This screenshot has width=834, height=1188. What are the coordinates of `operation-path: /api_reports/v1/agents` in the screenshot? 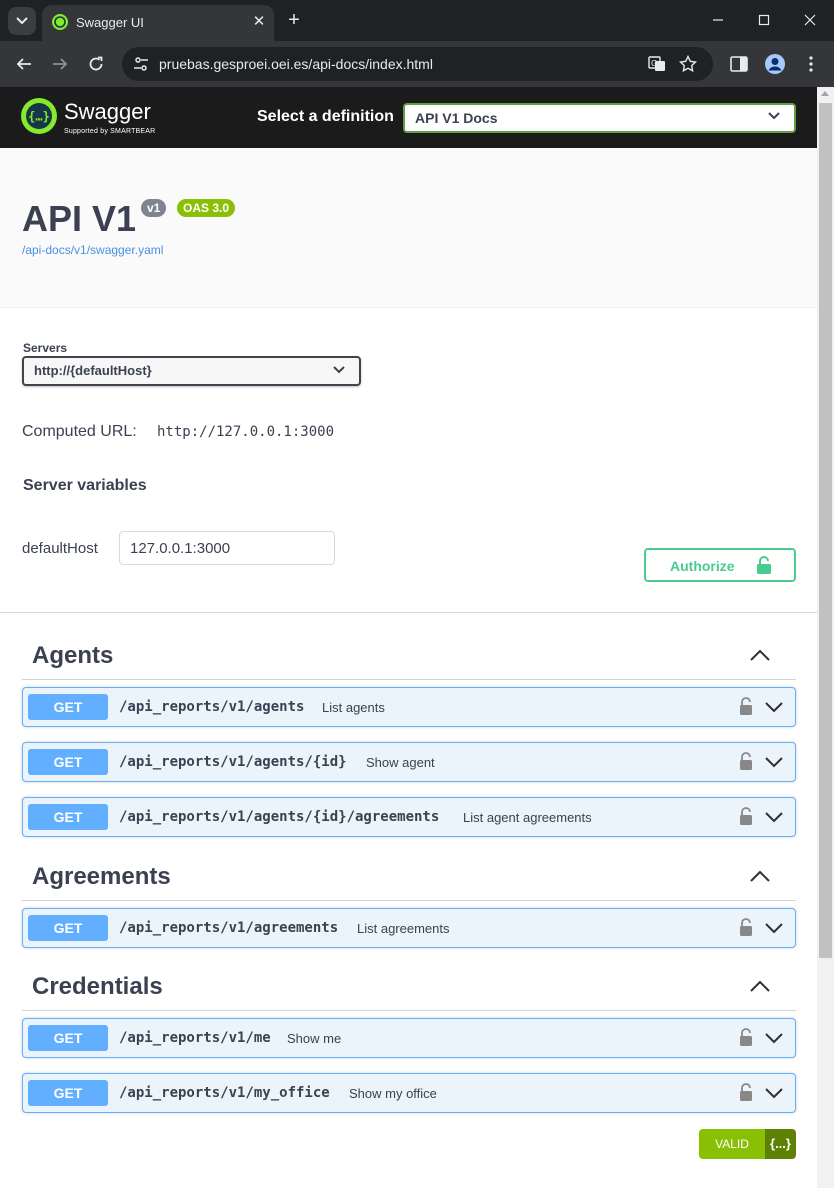 It's located at (212, 707).